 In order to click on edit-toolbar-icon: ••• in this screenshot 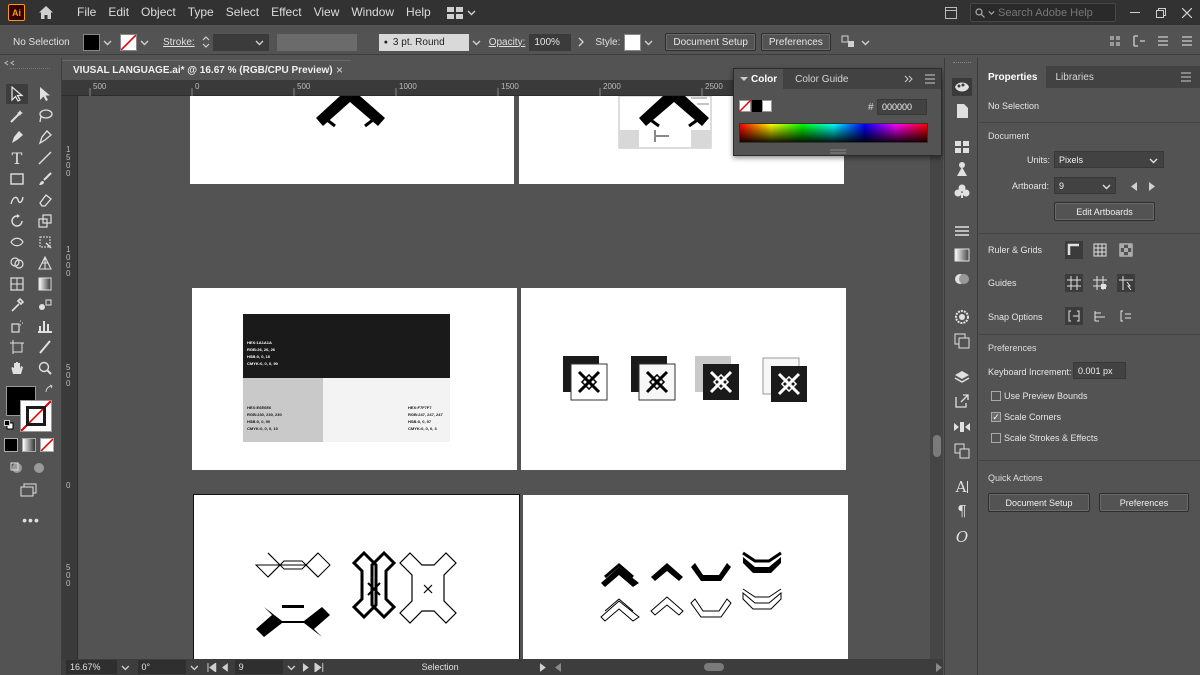, I will do `click(31, 520)`.